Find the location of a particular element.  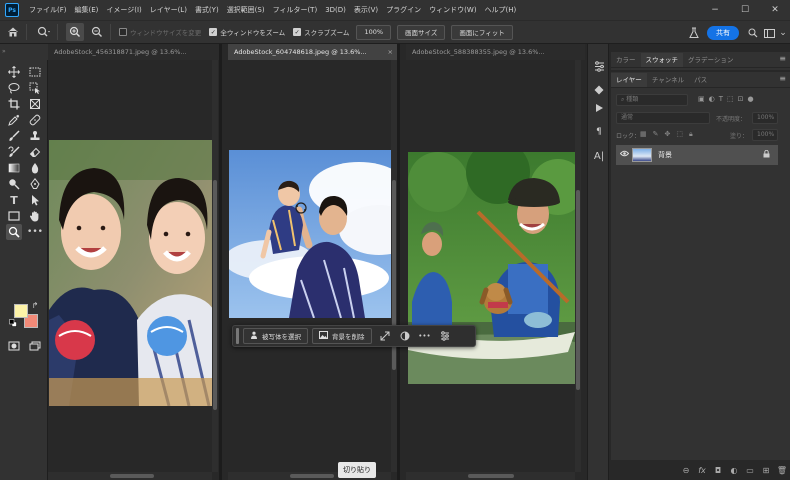

delete-layer-icon: 🗑︎ is located at coordinates (782, 470).